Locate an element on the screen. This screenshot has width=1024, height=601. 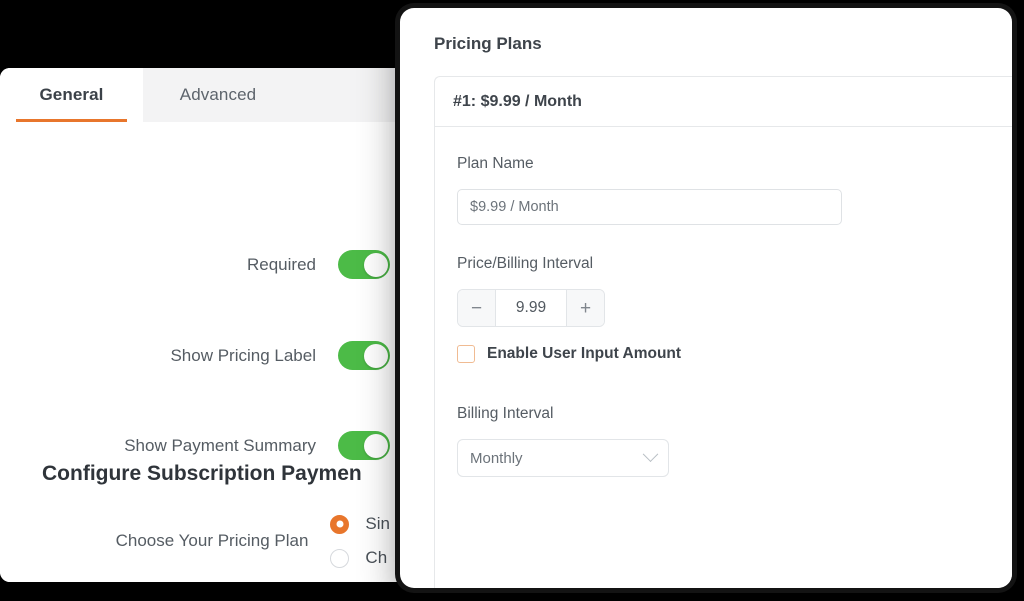
pricing-plan-option-choose: Ch is located at coordinates (360, 558).